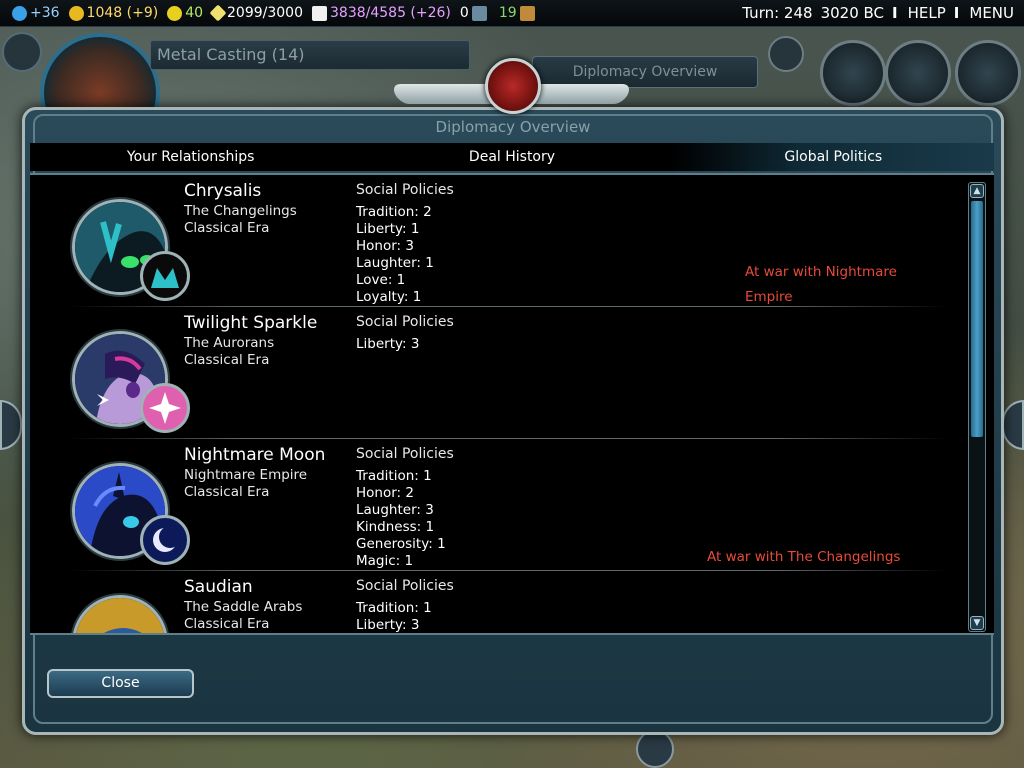 This screenshot has height=768, width=1024. I want to click on science-stat: +36, so click(36, 13).